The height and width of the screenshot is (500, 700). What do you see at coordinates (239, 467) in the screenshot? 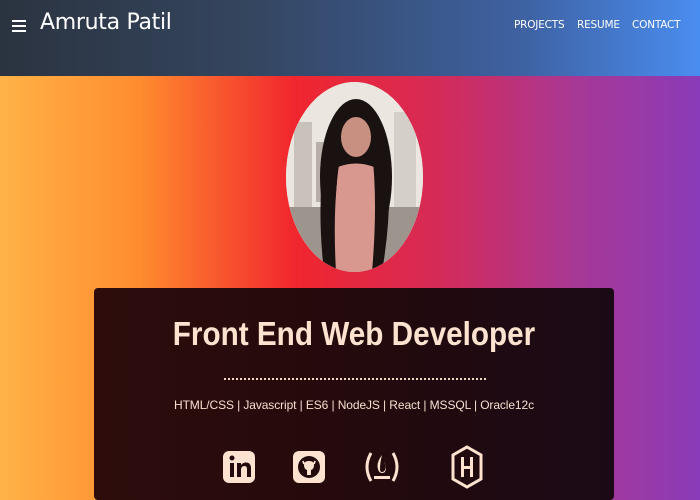
I see `linkedin-icon` at bounding box center [239, 467].